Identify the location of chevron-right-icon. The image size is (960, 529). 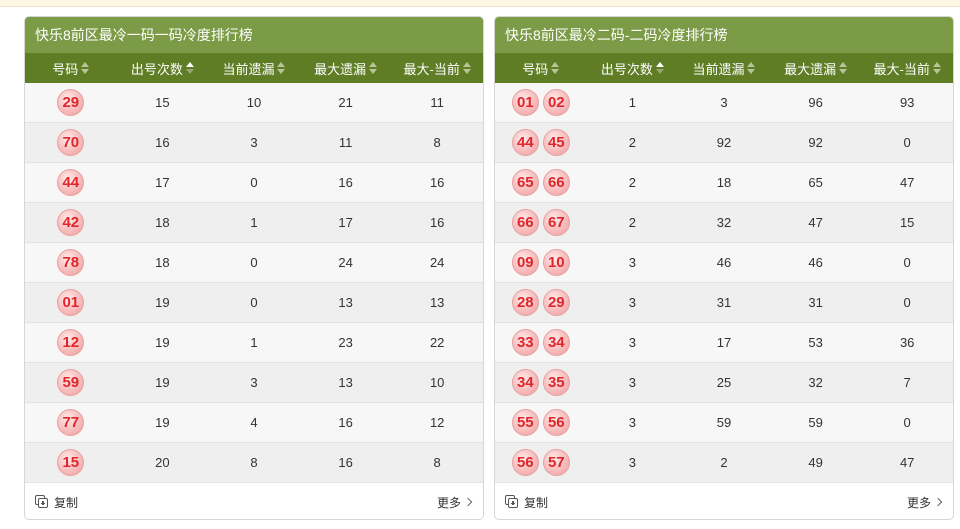
(938, 502).